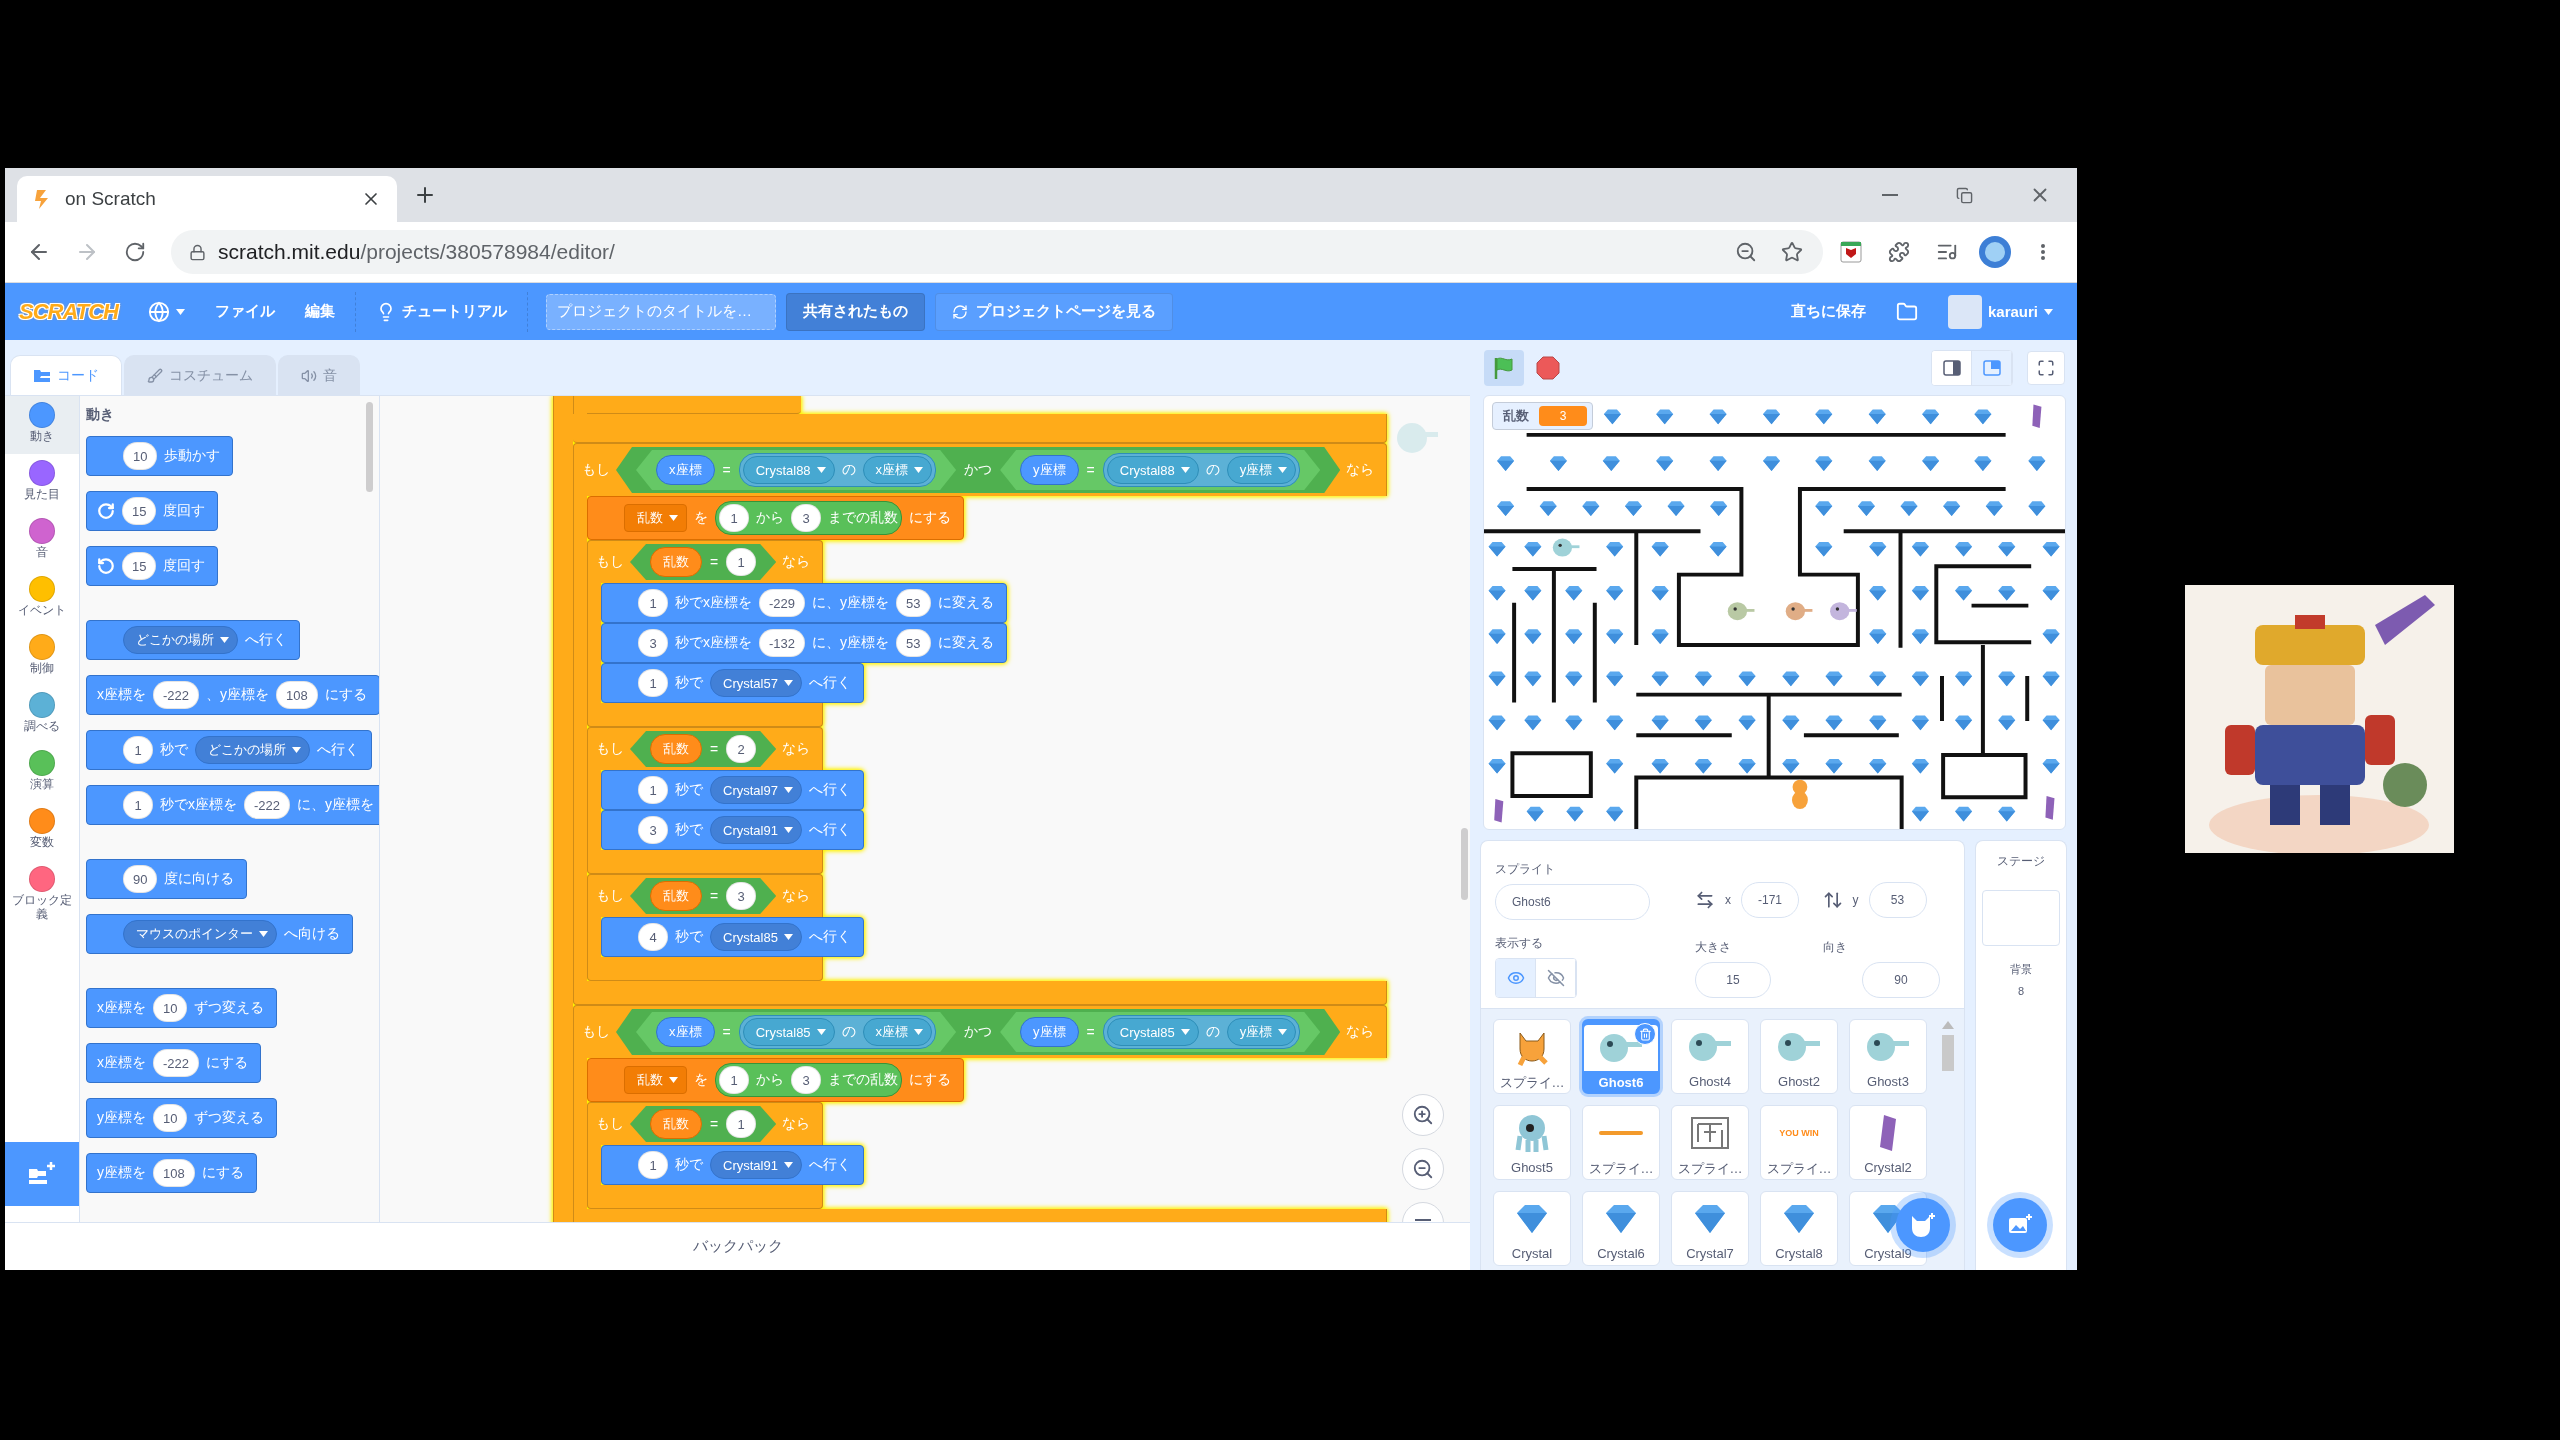 The width and height of the screenshot is (2560, 1440). What do you see at coordinates (42, 541) in the screenshot?
I see `category-item: 音` at bounding box center [42, 541].